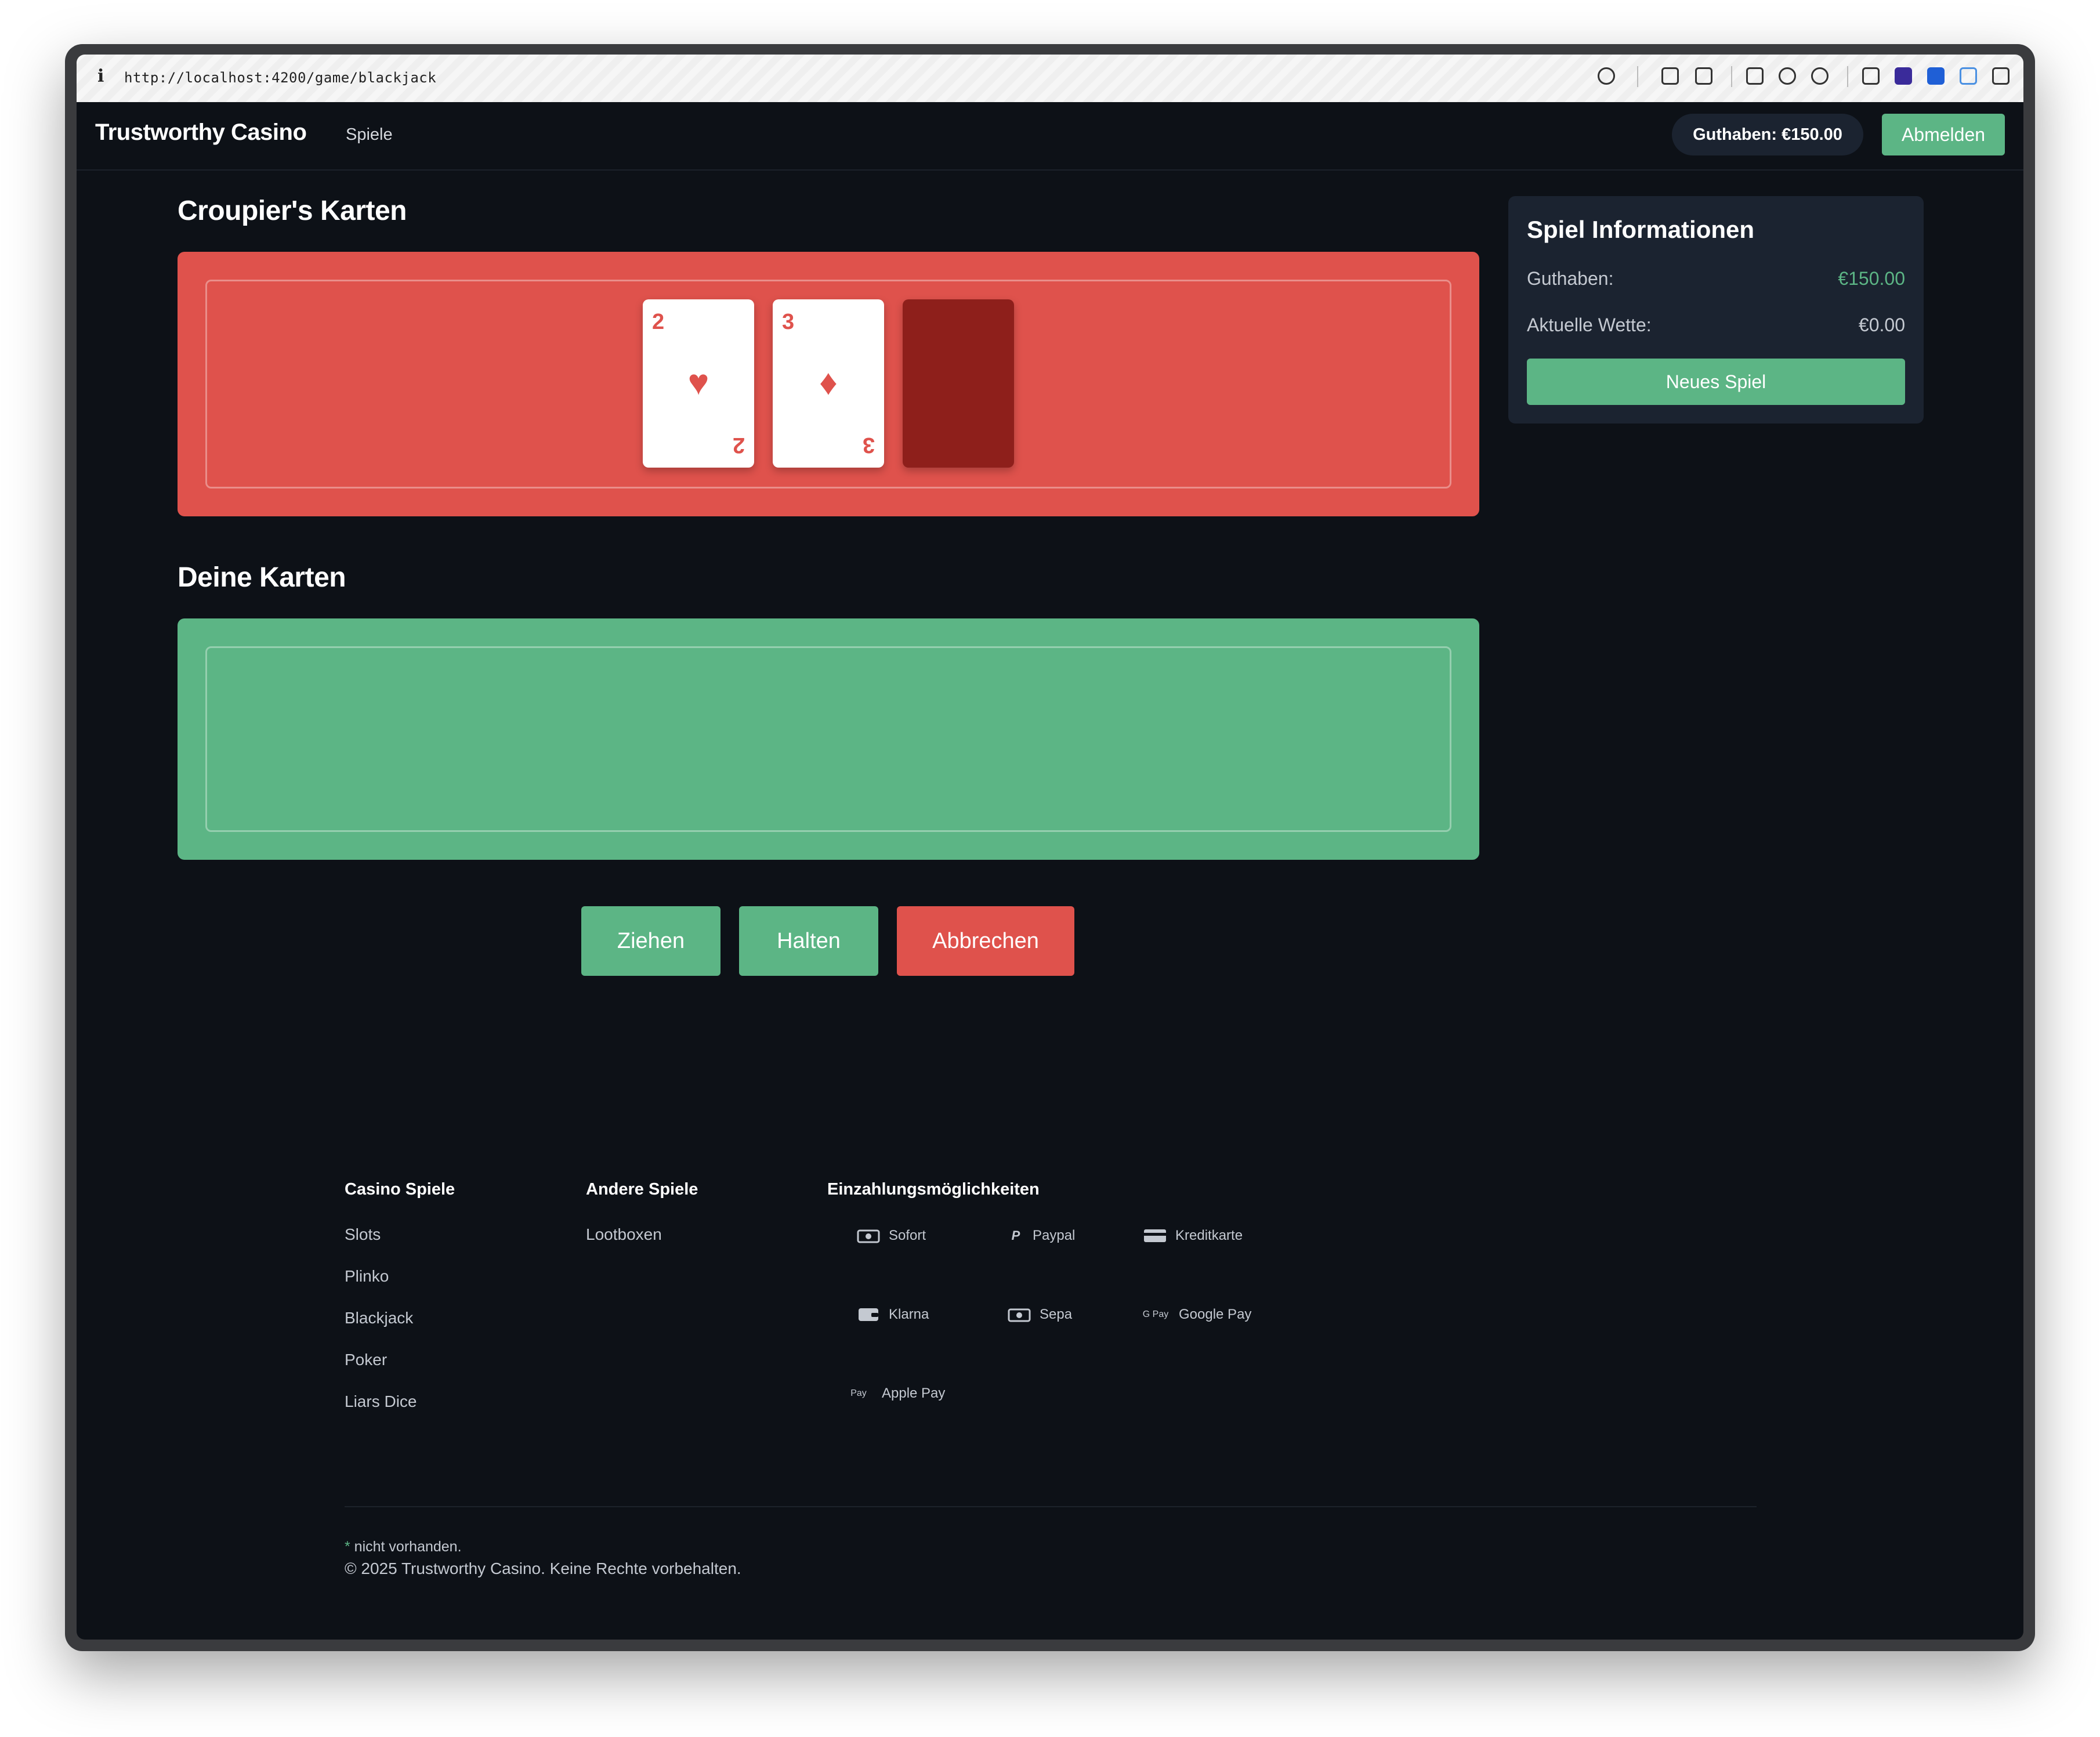 The width and height of the screenshot is (2100, 1737). I want to click on footer-link-plinko: Plinko, so click(367, 1276).